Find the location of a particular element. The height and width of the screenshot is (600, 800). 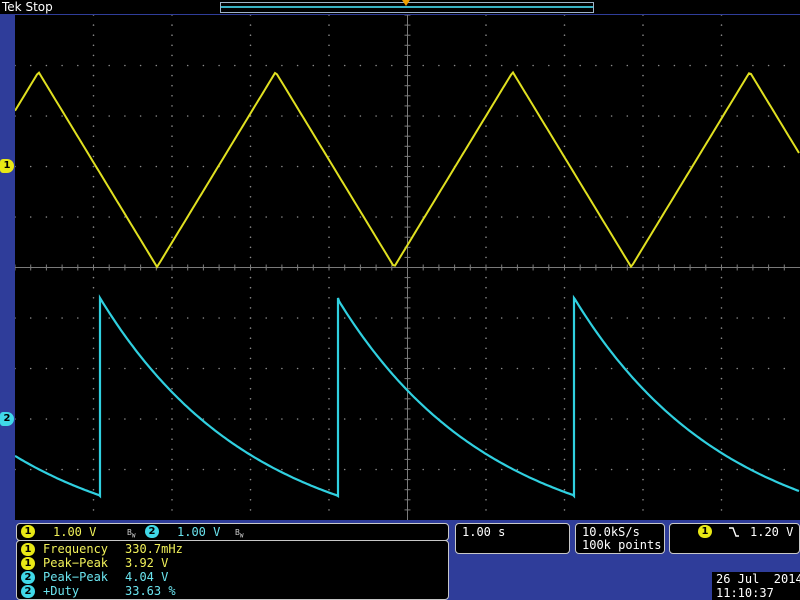

measurement-row: 2 +Duty 33.63 % is located at coordinates (98, 591).